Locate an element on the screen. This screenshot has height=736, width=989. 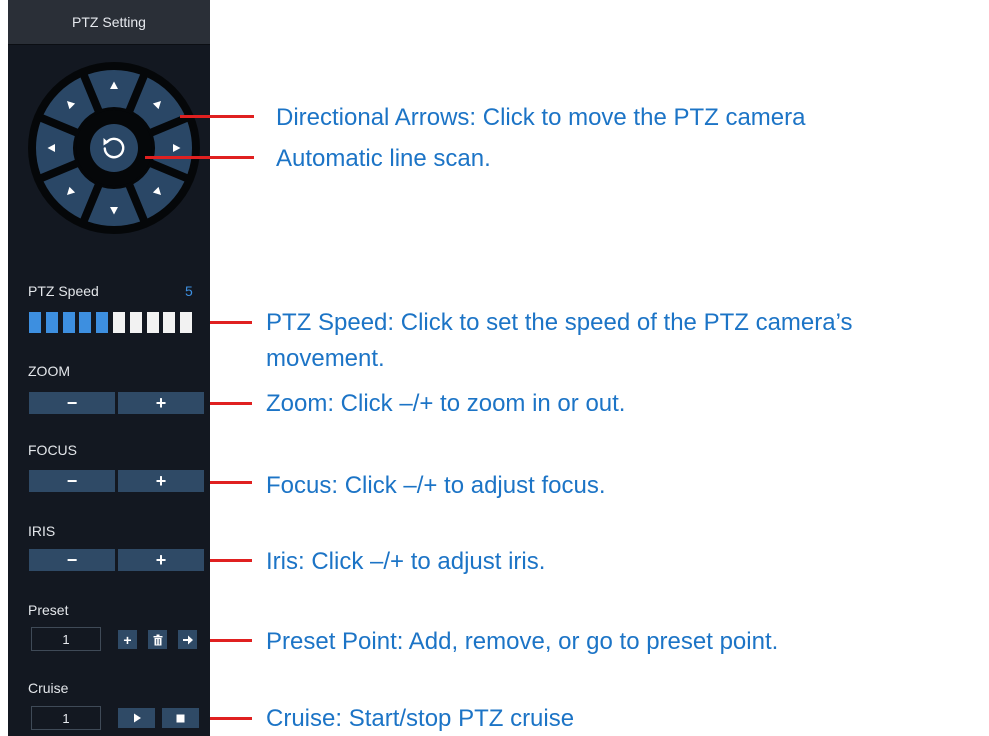
cruise-stop-button is located at coordinates (180, 718).